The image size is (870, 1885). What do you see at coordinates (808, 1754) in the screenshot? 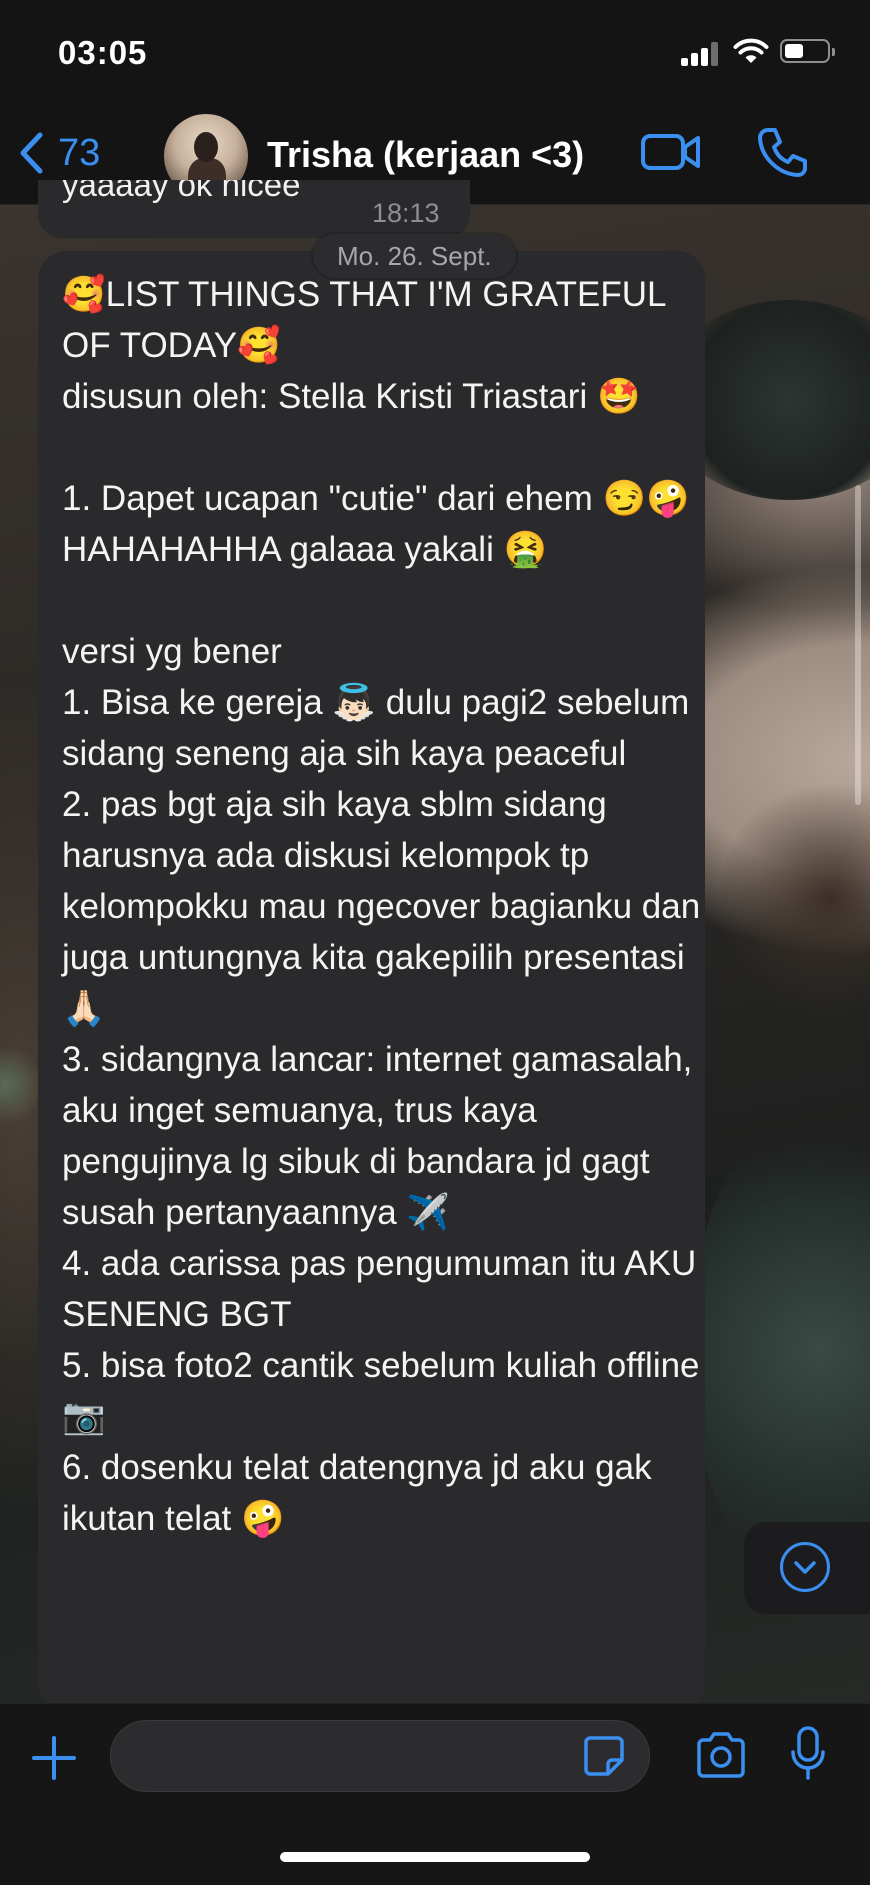
I see `microphone-icon` at bounding box center [808, 1754].